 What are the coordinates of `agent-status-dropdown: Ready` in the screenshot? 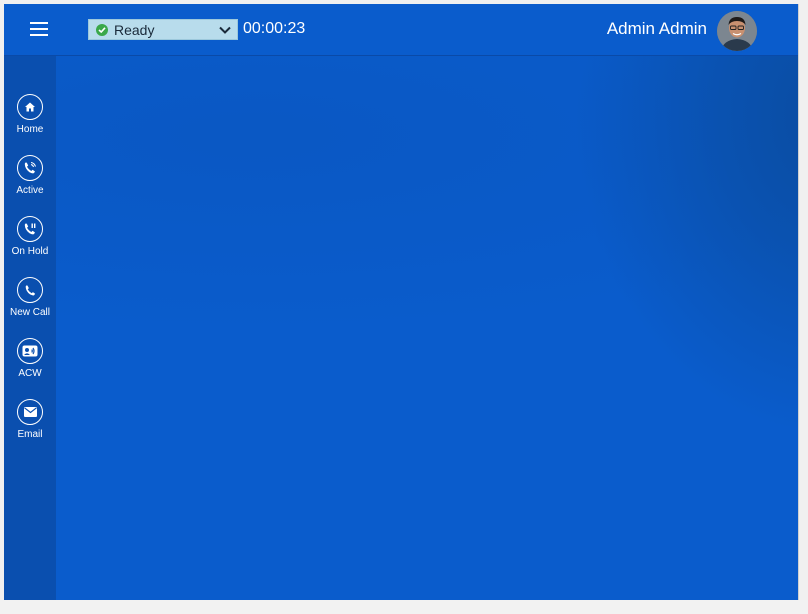 It's located at (163, 29).